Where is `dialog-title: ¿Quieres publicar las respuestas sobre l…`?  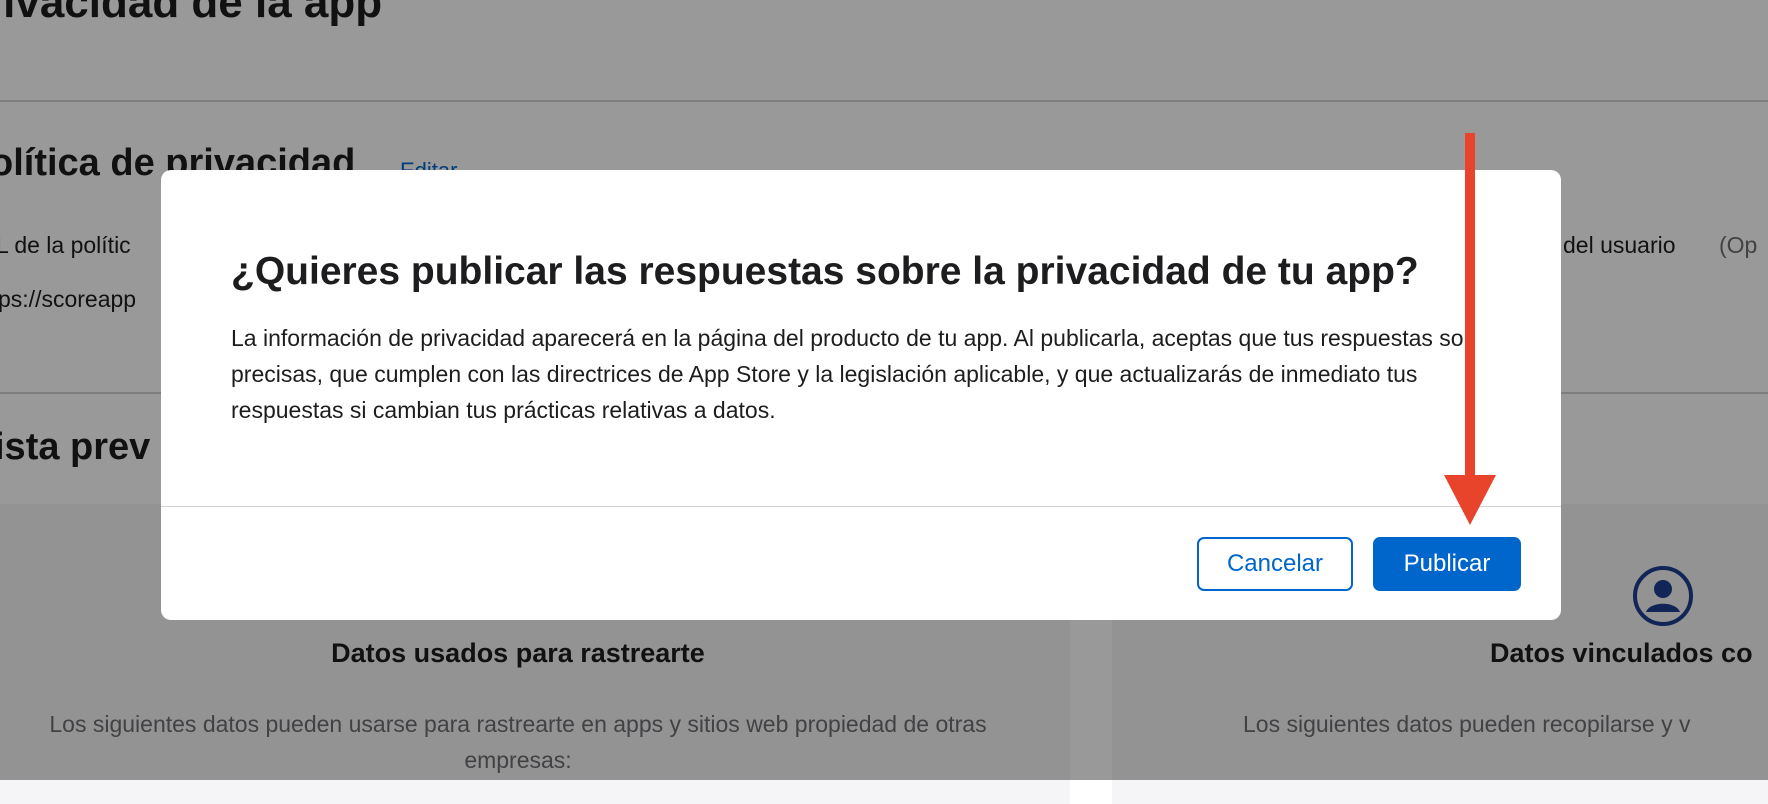
dialog-title: ¿Quieres publicar las respuestas sobre l… is located at coordinates (825, 271).